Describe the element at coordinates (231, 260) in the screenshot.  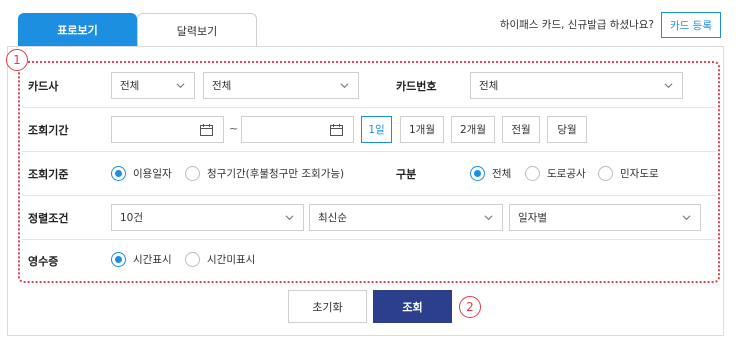
I see `radio-label: 시간미표시` at that location.